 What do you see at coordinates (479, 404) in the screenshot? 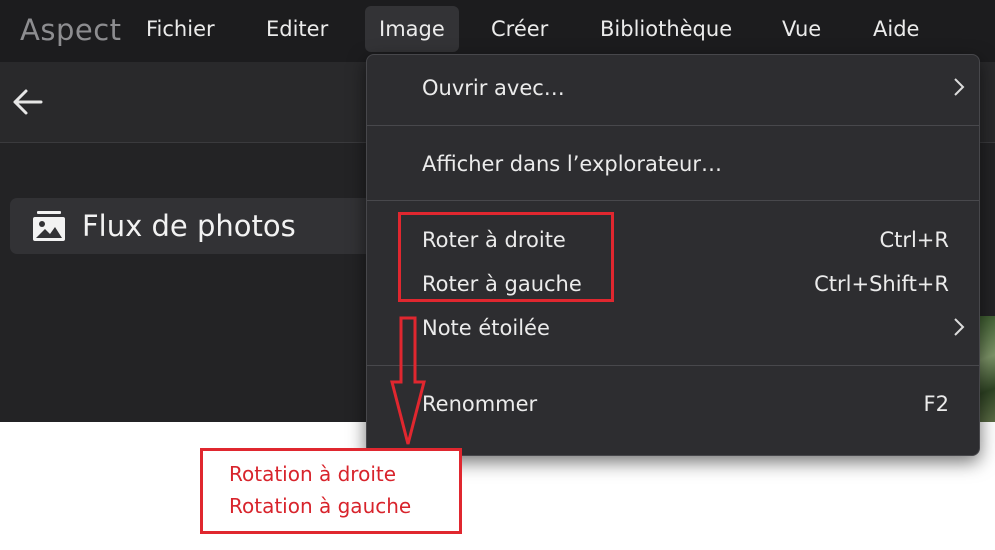
I see `menu-item-rename: Renommer` at bounding box center [479, 404].